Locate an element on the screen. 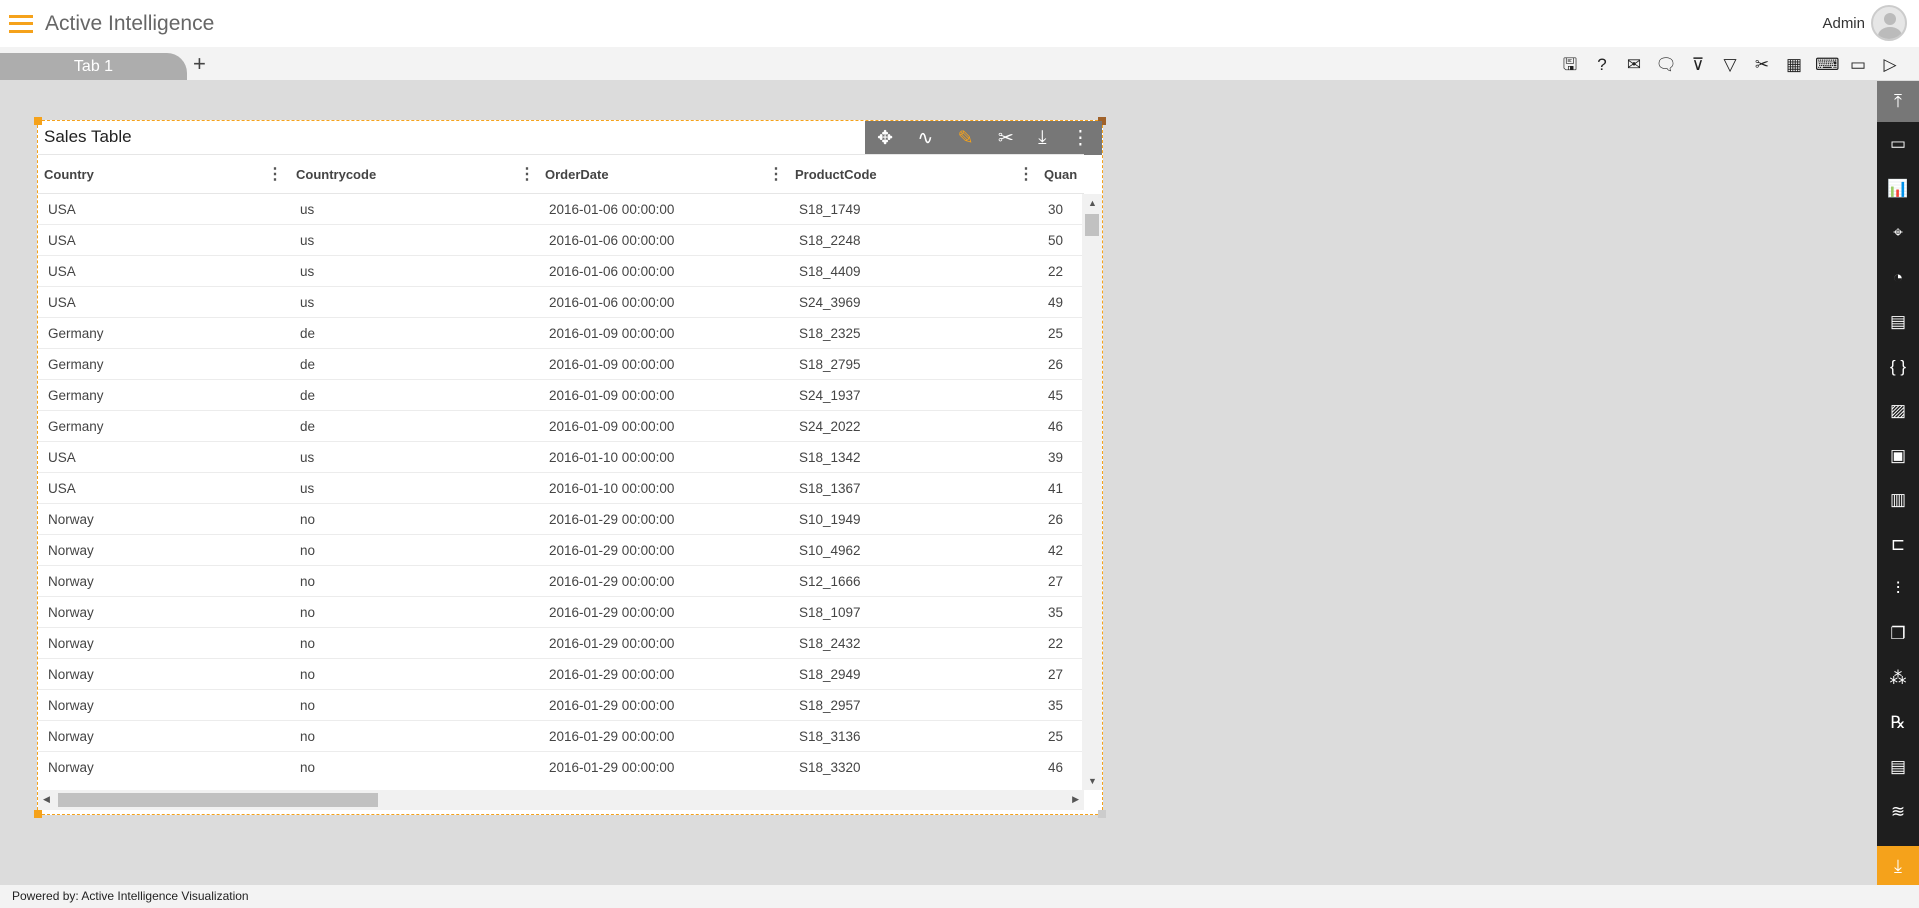 The image size is (1919, 908). table-row: Norway no 2016-01-29 00:00:00 S12_1666 27 is located at coordinates (561, 581).